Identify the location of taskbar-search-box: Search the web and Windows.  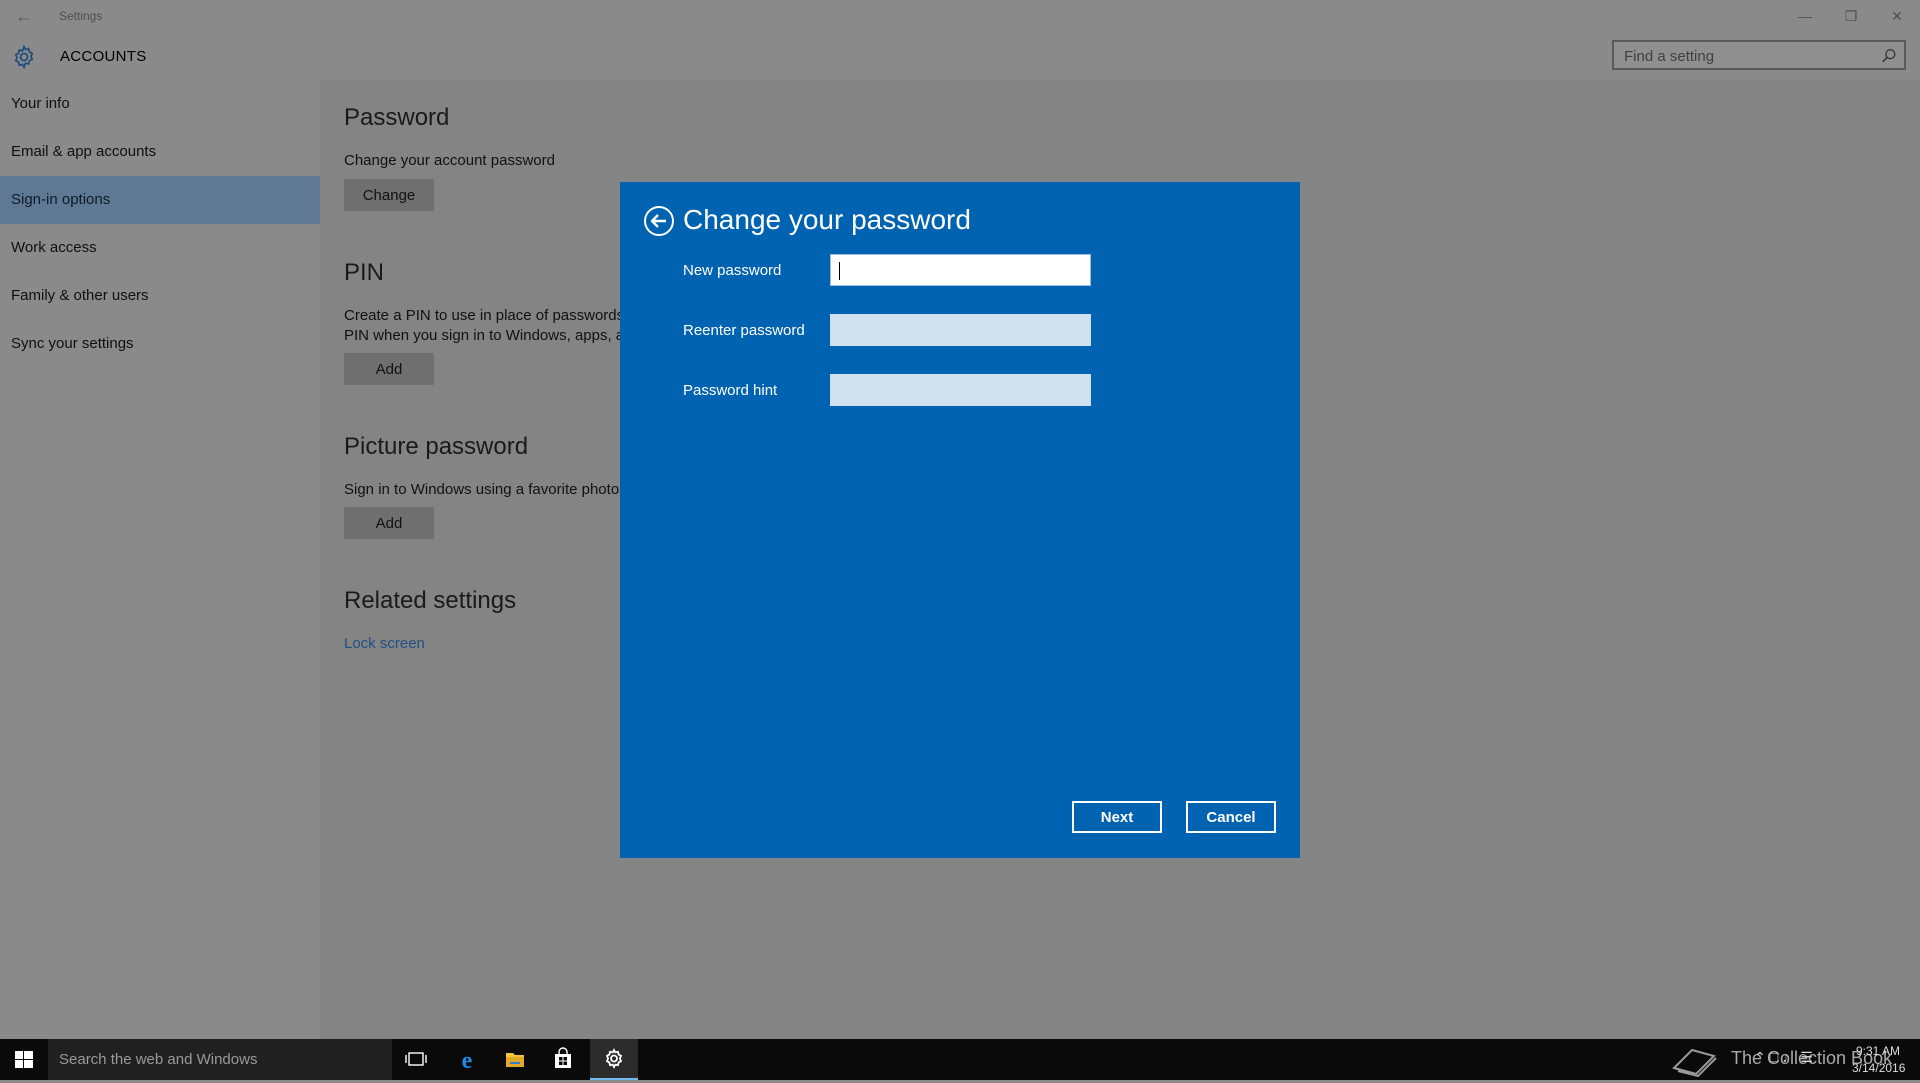
(220, 1059).